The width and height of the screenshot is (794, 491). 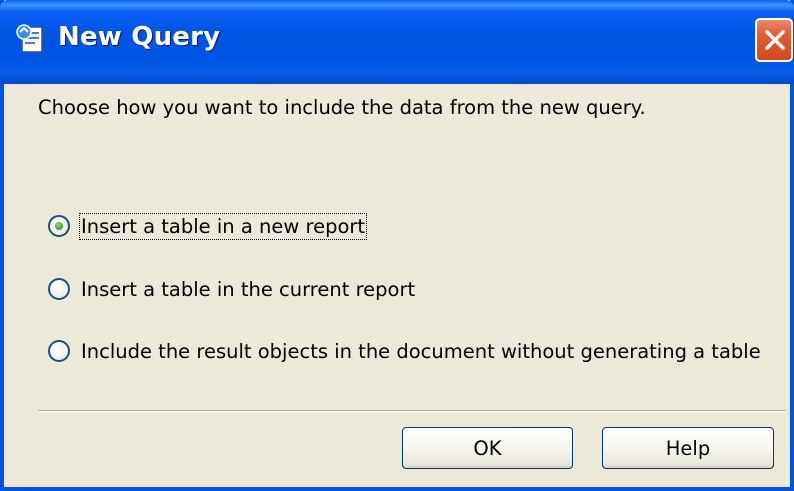 I want to click on radio-no-table, so click(x=59, y=351).